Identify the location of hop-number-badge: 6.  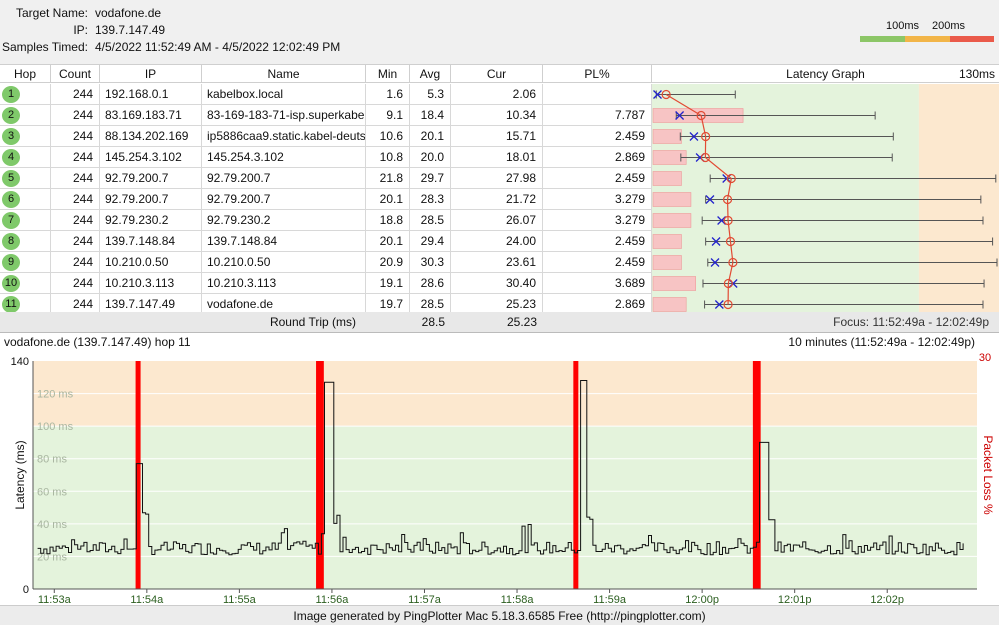
(11, 199).